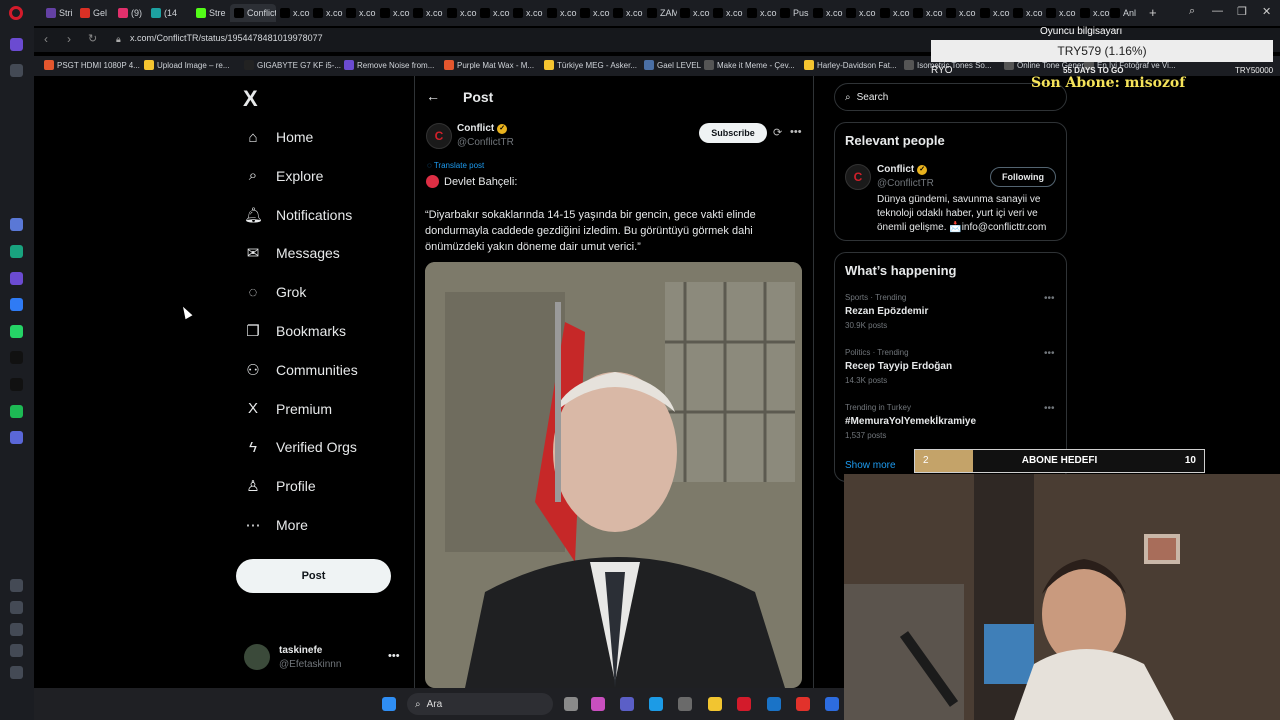 This screenshot has width=1280, height=720. What do you see at coordinates (292, 253) in the screenshot?
I see `nav-item-messages: ✉ Messages` at bounding box center [292, 253].